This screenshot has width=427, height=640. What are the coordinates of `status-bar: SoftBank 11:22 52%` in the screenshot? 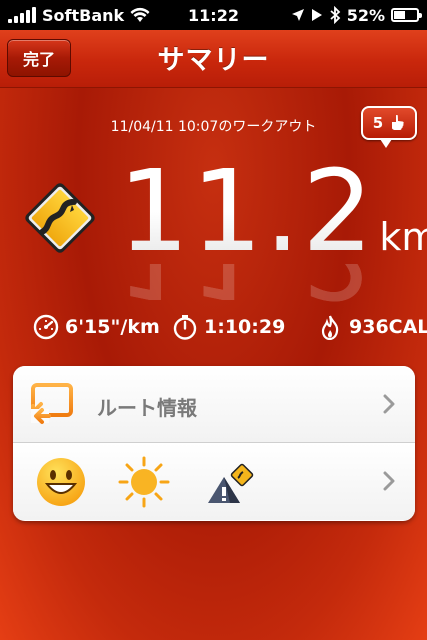 It's located at (213, 15).